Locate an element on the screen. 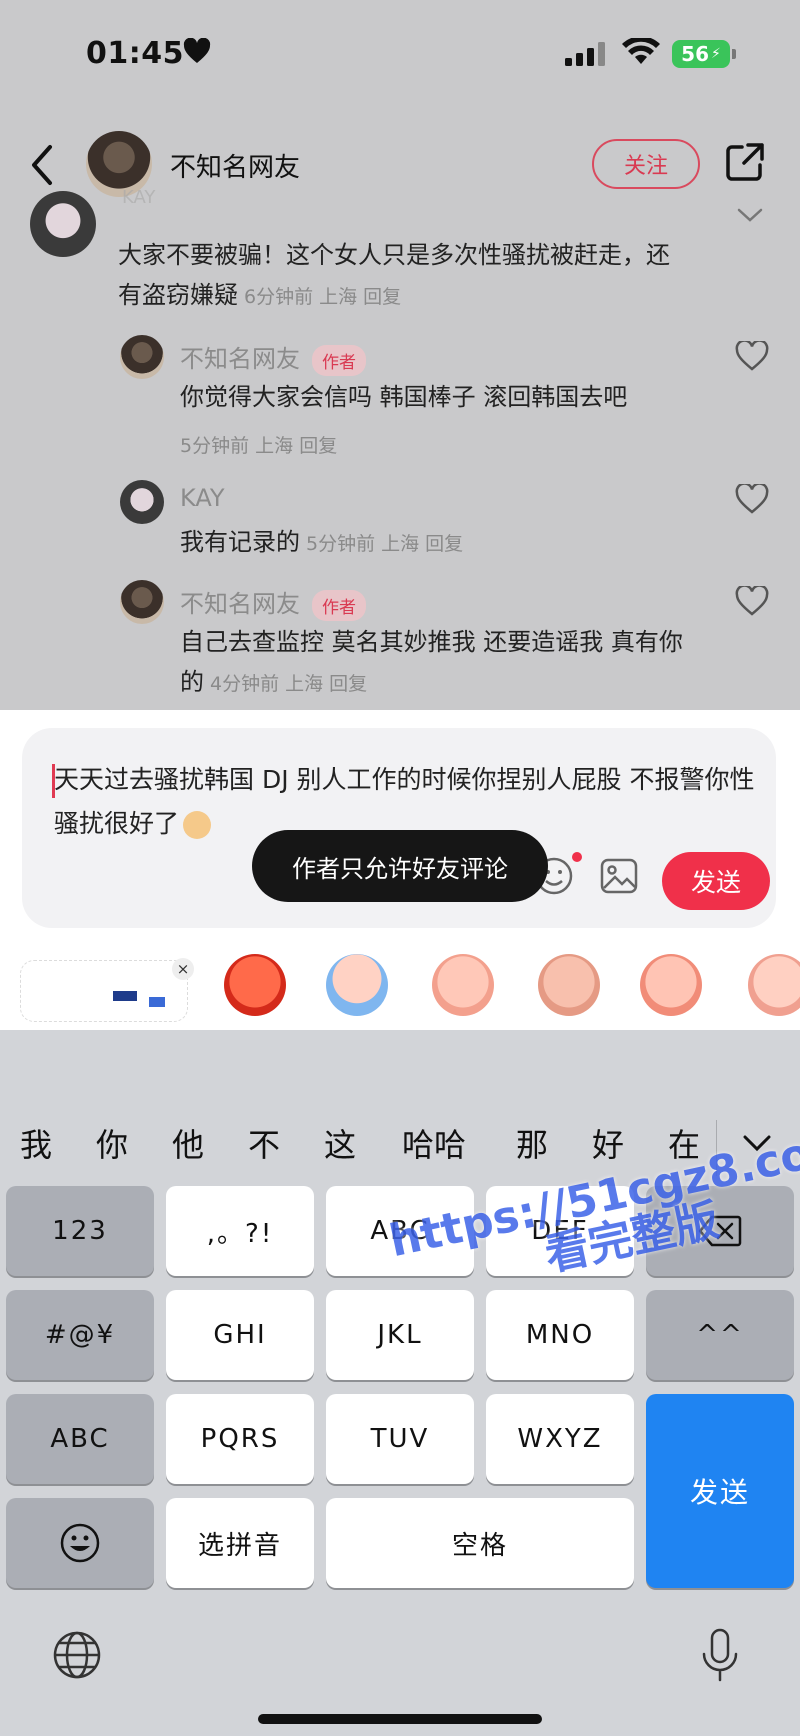  comment-text: 你觉得大家会信吗 韩国棒子 滚回韩国去吧 is located at coordinates (440, 397).